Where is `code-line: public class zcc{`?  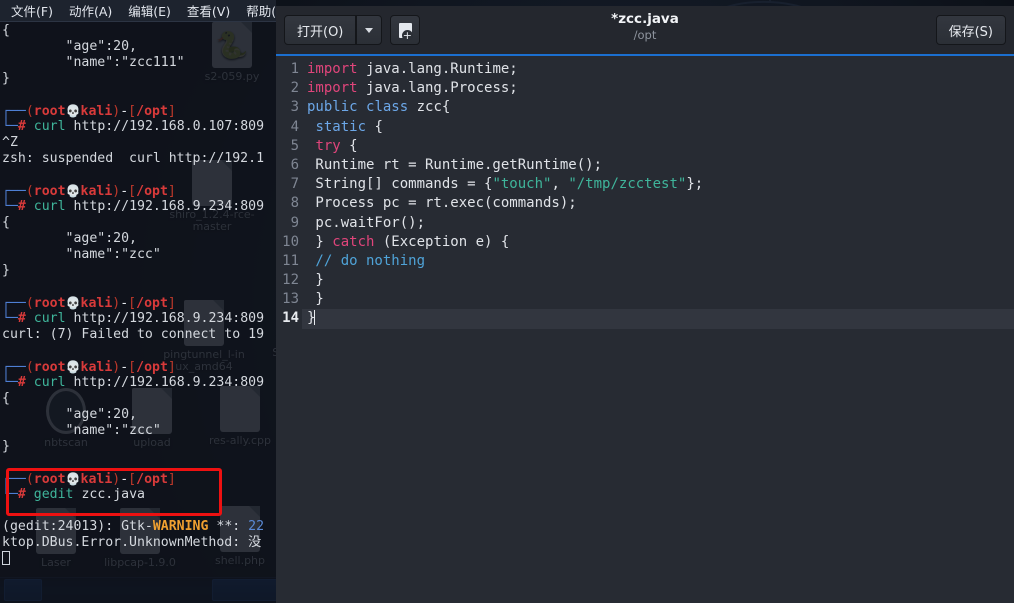 code-line: public class zcc{ is located at coordinates (658, 107).